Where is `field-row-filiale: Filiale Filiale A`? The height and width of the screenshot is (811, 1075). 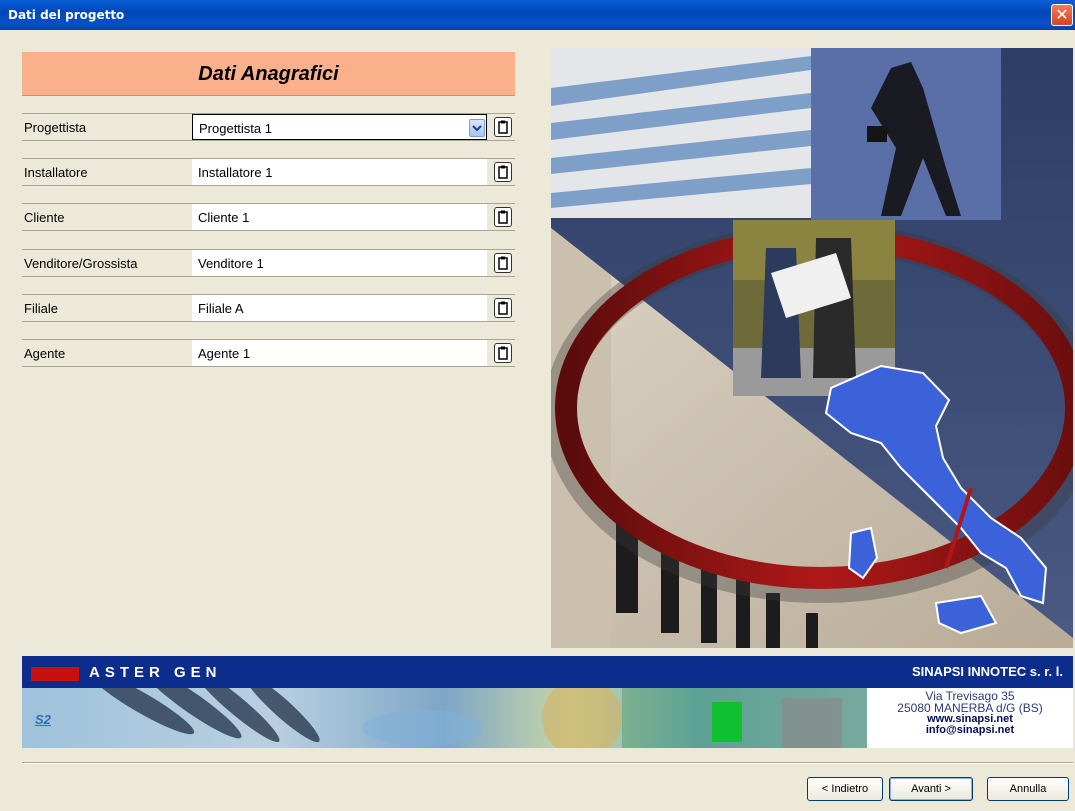
field-row-filiale: Filiale Filiale A is located at coordinates (268, 308).